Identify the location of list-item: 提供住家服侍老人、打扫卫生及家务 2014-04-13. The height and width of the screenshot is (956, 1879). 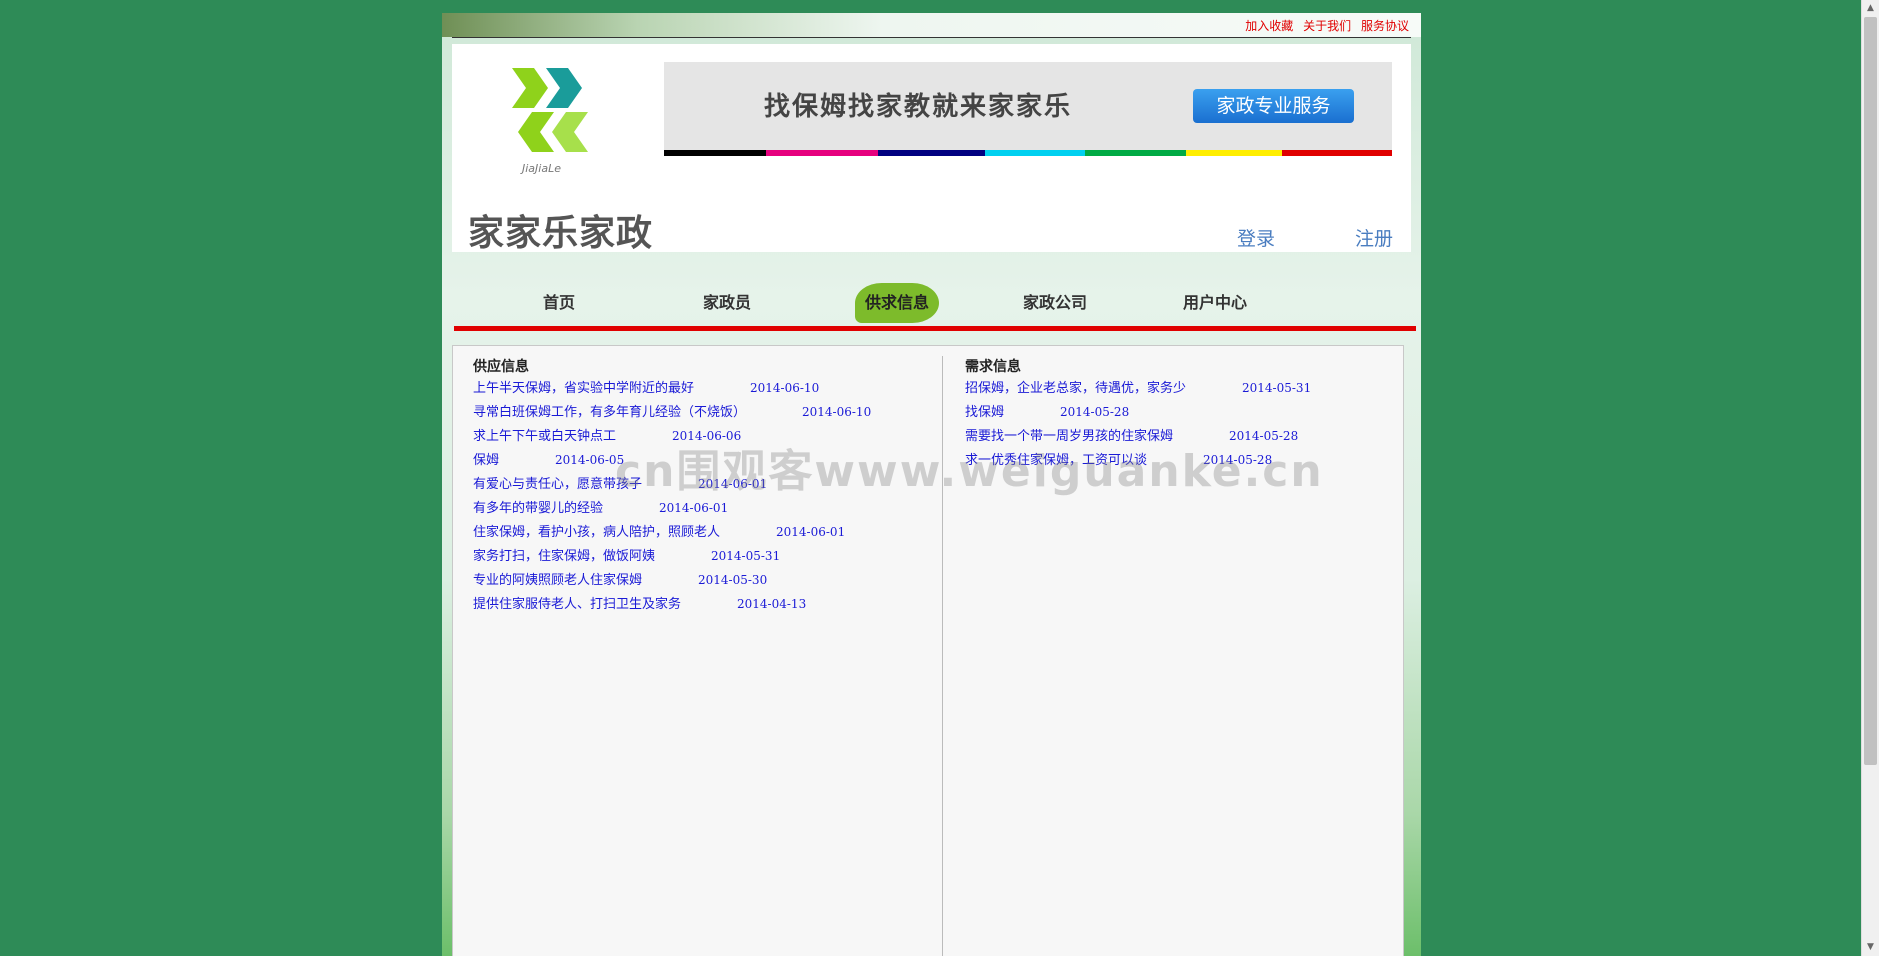
(672, 604).